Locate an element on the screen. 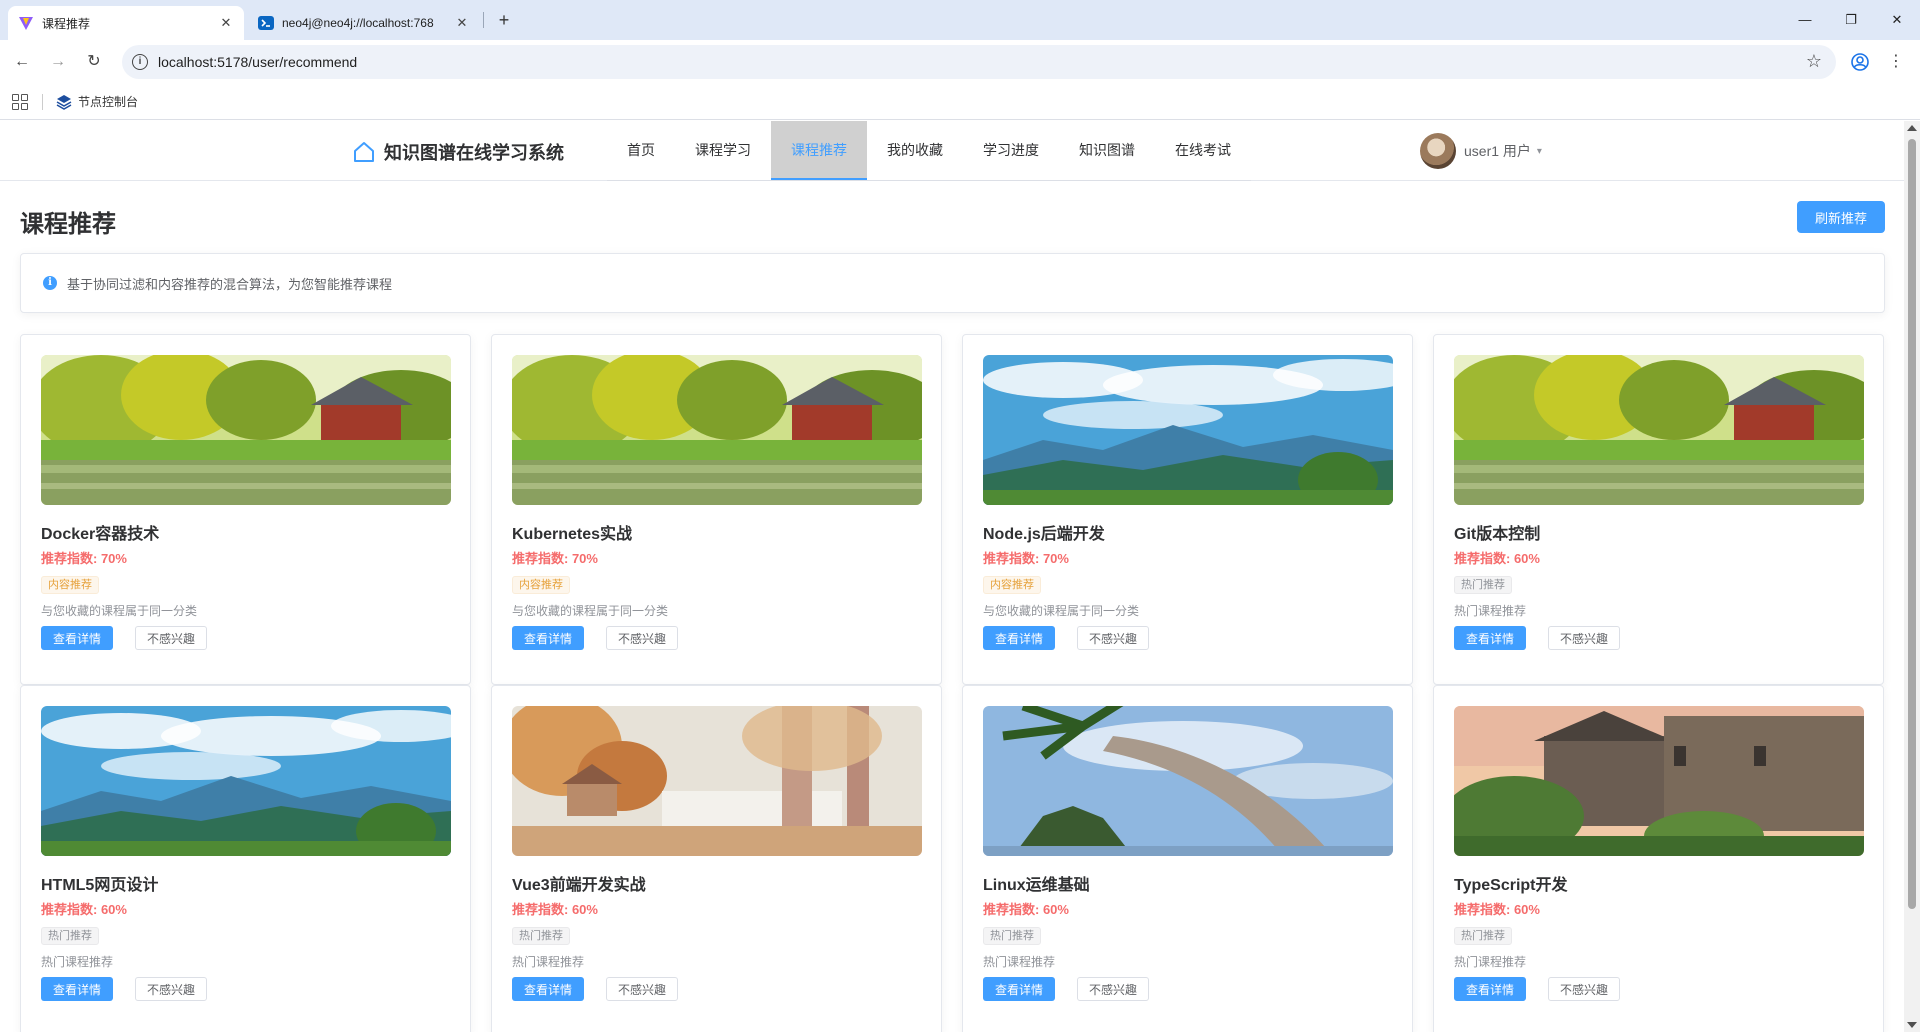 The height and width of the screenshot is (1032, 1920). logo: 知识图谱在线学习系统 is located at coordinates (458, 152).